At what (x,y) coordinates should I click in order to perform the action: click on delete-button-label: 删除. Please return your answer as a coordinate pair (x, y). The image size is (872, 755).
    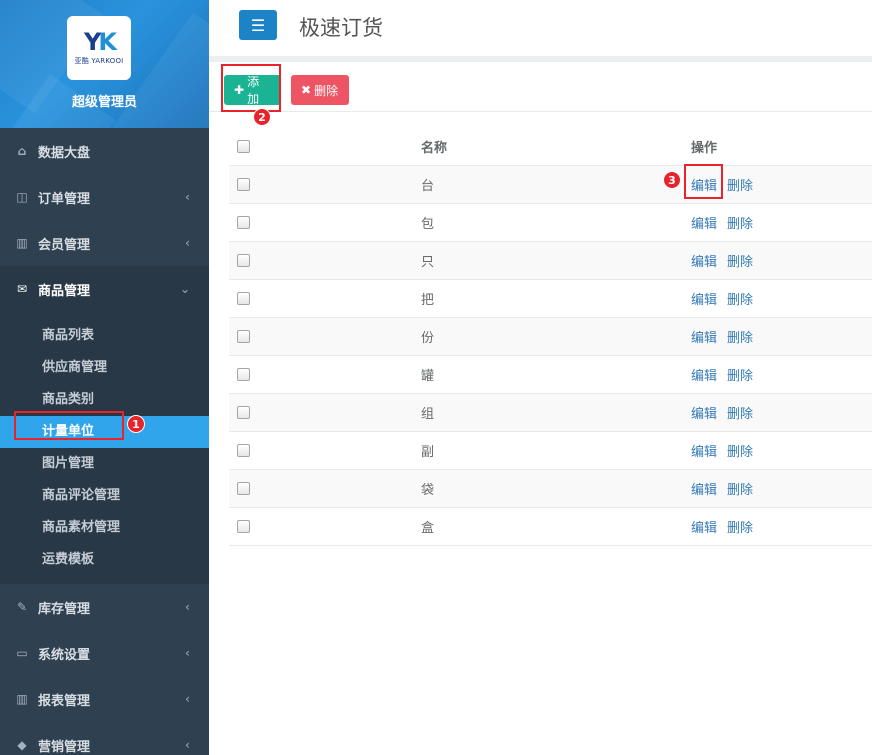
    Looking at the image, I should click on (326, 90).